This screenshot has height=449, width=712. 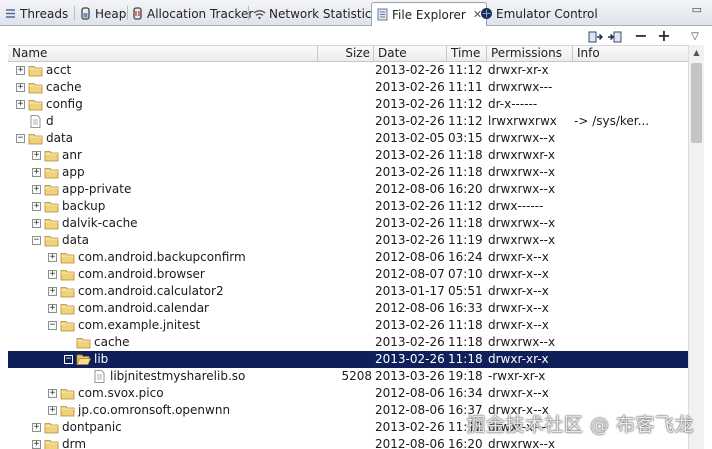 What do you see at coordinates (522, 443) in the screenshot?
I see `permissions-cell: drwxrwx--x` at bounding box center [522, 443].